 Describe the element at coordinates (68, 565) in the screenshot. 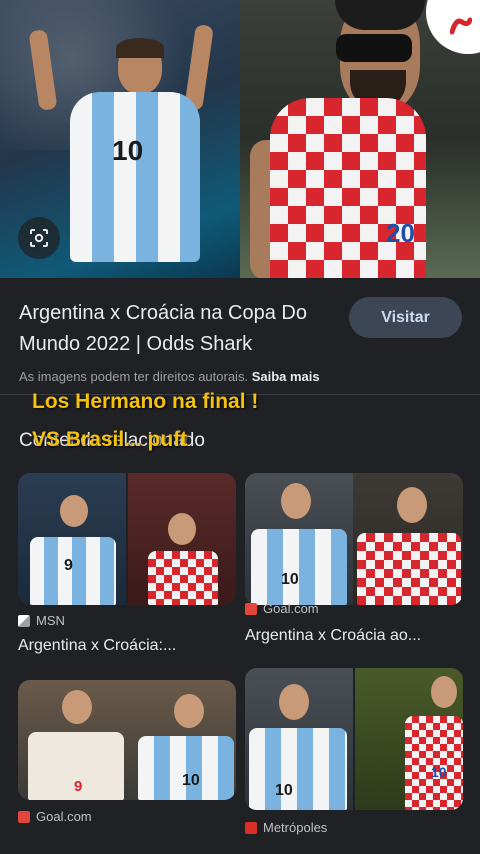

I see `card1-left-number: 9` at that location.